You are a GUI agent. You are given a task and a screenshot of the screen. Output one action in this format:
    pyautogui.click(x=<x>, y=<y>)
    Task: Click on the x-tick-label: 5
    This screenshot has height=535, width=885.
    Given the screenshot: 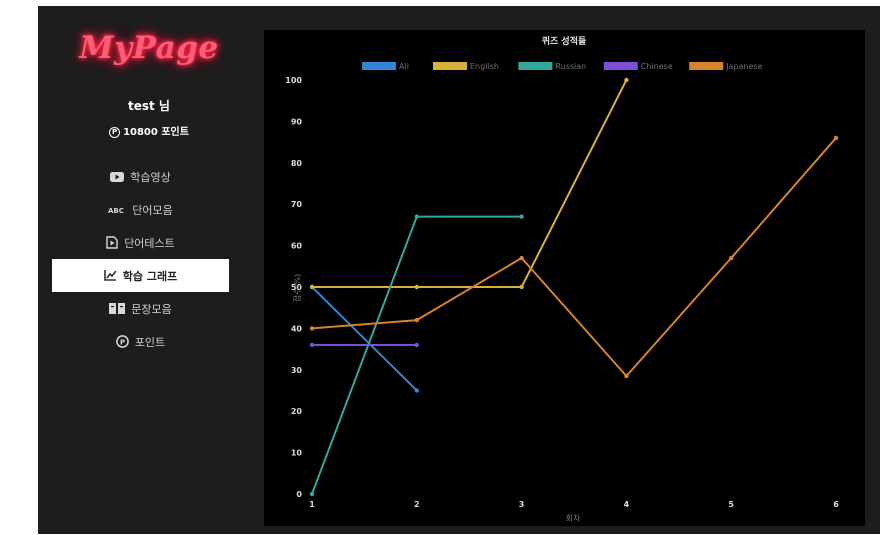 What is the action you would take?
    pyautogui.click(x=731, y=504)
    